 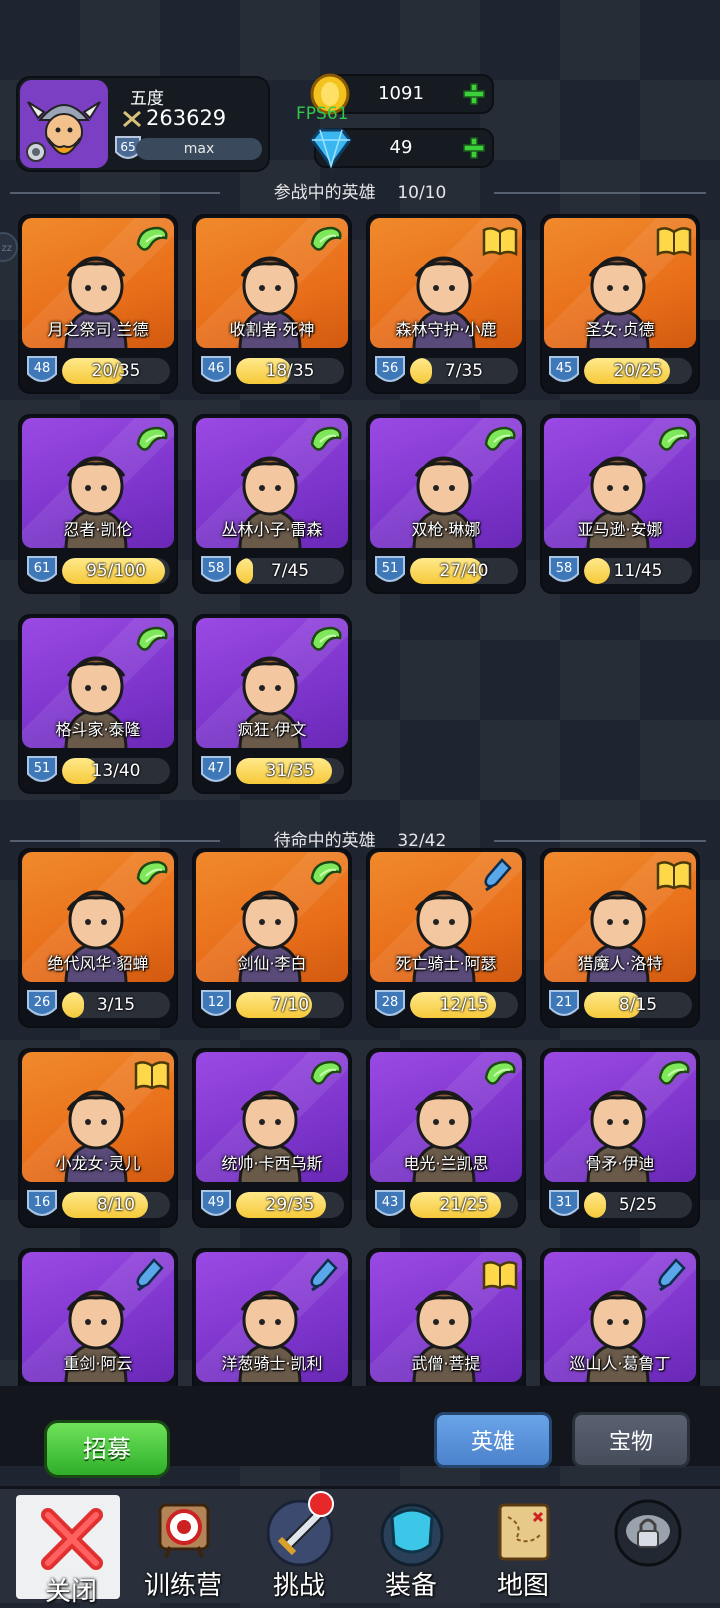 What do you see at coordinates (299, 1545) in the screenshot?
I see `nav-challenge: 挑战` at bounding box center [299, 1545].